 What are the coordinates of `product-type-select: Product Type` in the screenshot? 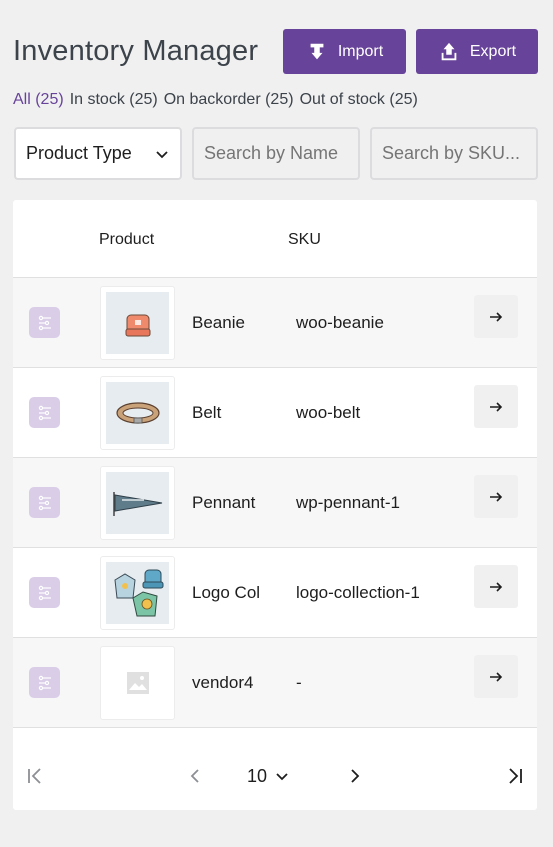 It's located at (98, 153).